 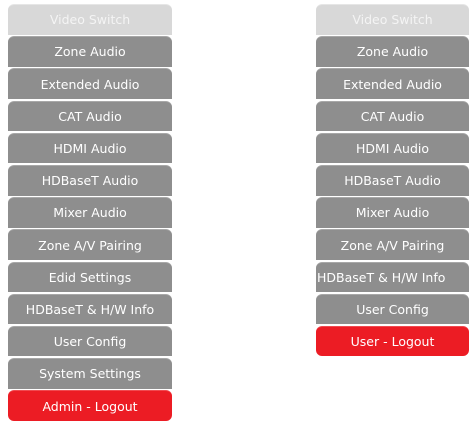 What do you see at coordinates (392, 341) in the screenshot?
I see `user-logout-button: User - Logout` at bounding box center [392, 341].